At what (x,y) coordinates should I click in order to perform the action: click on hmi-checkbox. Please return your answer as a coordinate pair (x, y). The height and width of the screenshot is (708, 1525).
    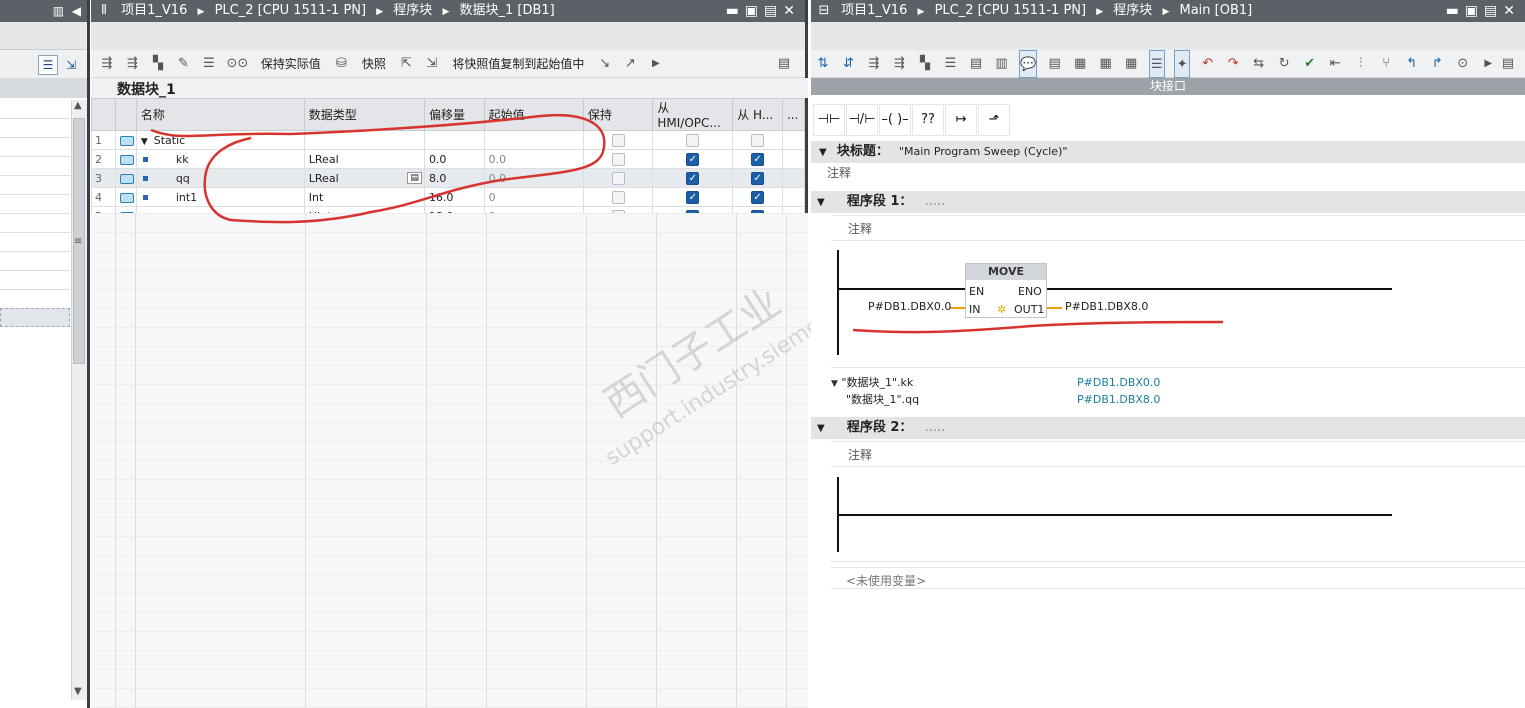
    Looking at the image, I should click on (693, 140).